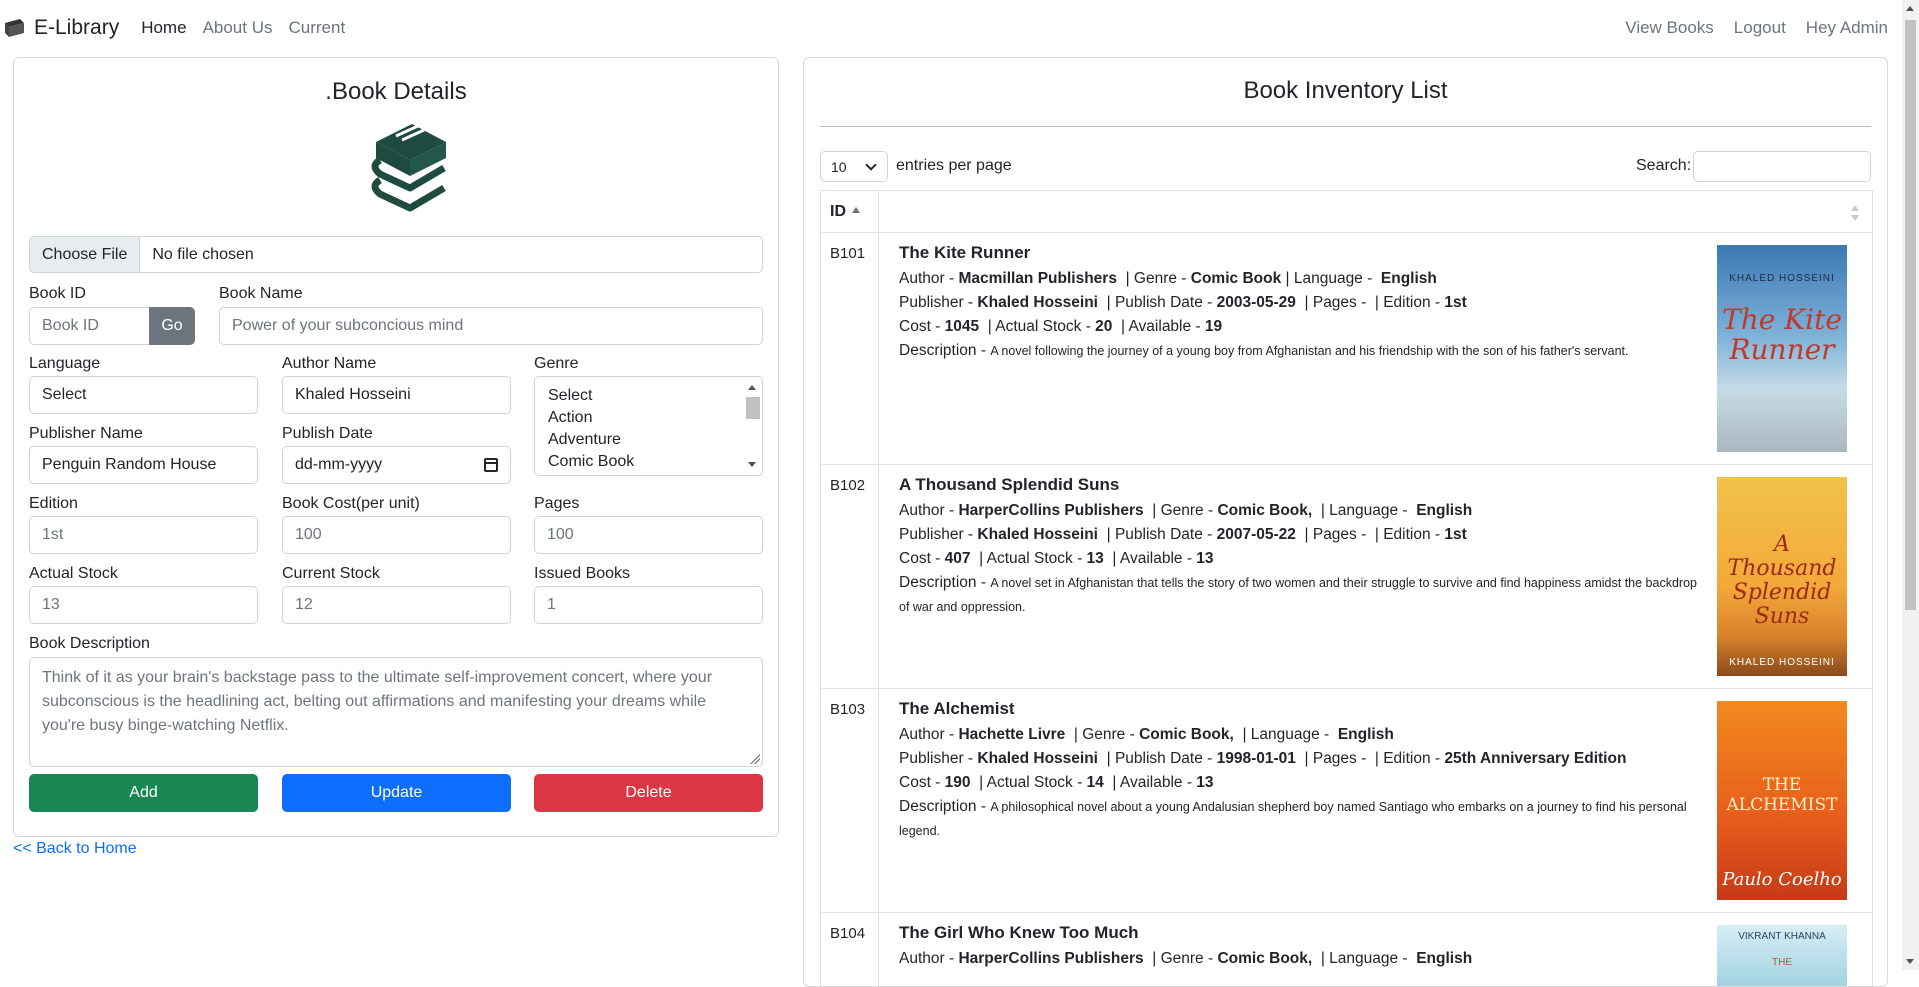 Image resolution: width=1919 pixels, height=987 pixels. Describe the element at coordinates (396, 395) in the screenshot. I see `author-name-input: Khaled Hosseini` at that location.